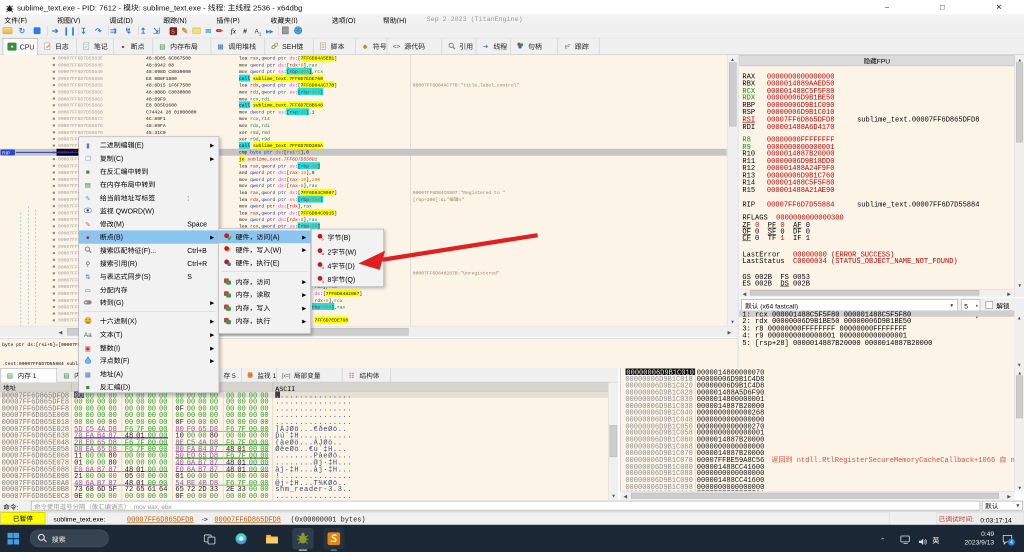 The height and width of the screenshot is (552, 1024). Describe the element at coordinates (322, 268) in the screenshot. I see `svg-text: d` at that location.